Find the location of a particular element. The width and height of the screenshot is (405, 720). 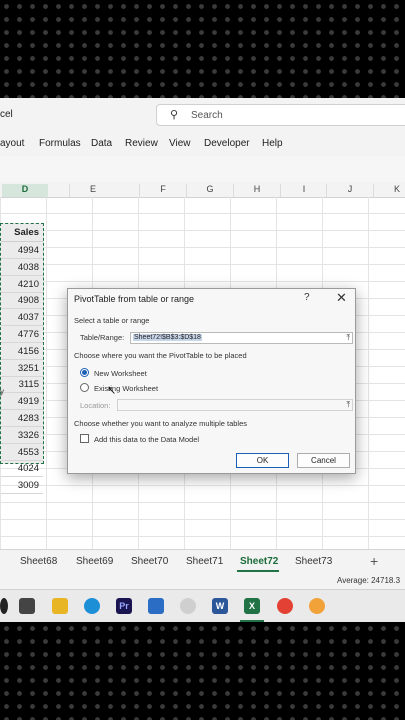

location-label: Location: is located at coordinates (95, 405).